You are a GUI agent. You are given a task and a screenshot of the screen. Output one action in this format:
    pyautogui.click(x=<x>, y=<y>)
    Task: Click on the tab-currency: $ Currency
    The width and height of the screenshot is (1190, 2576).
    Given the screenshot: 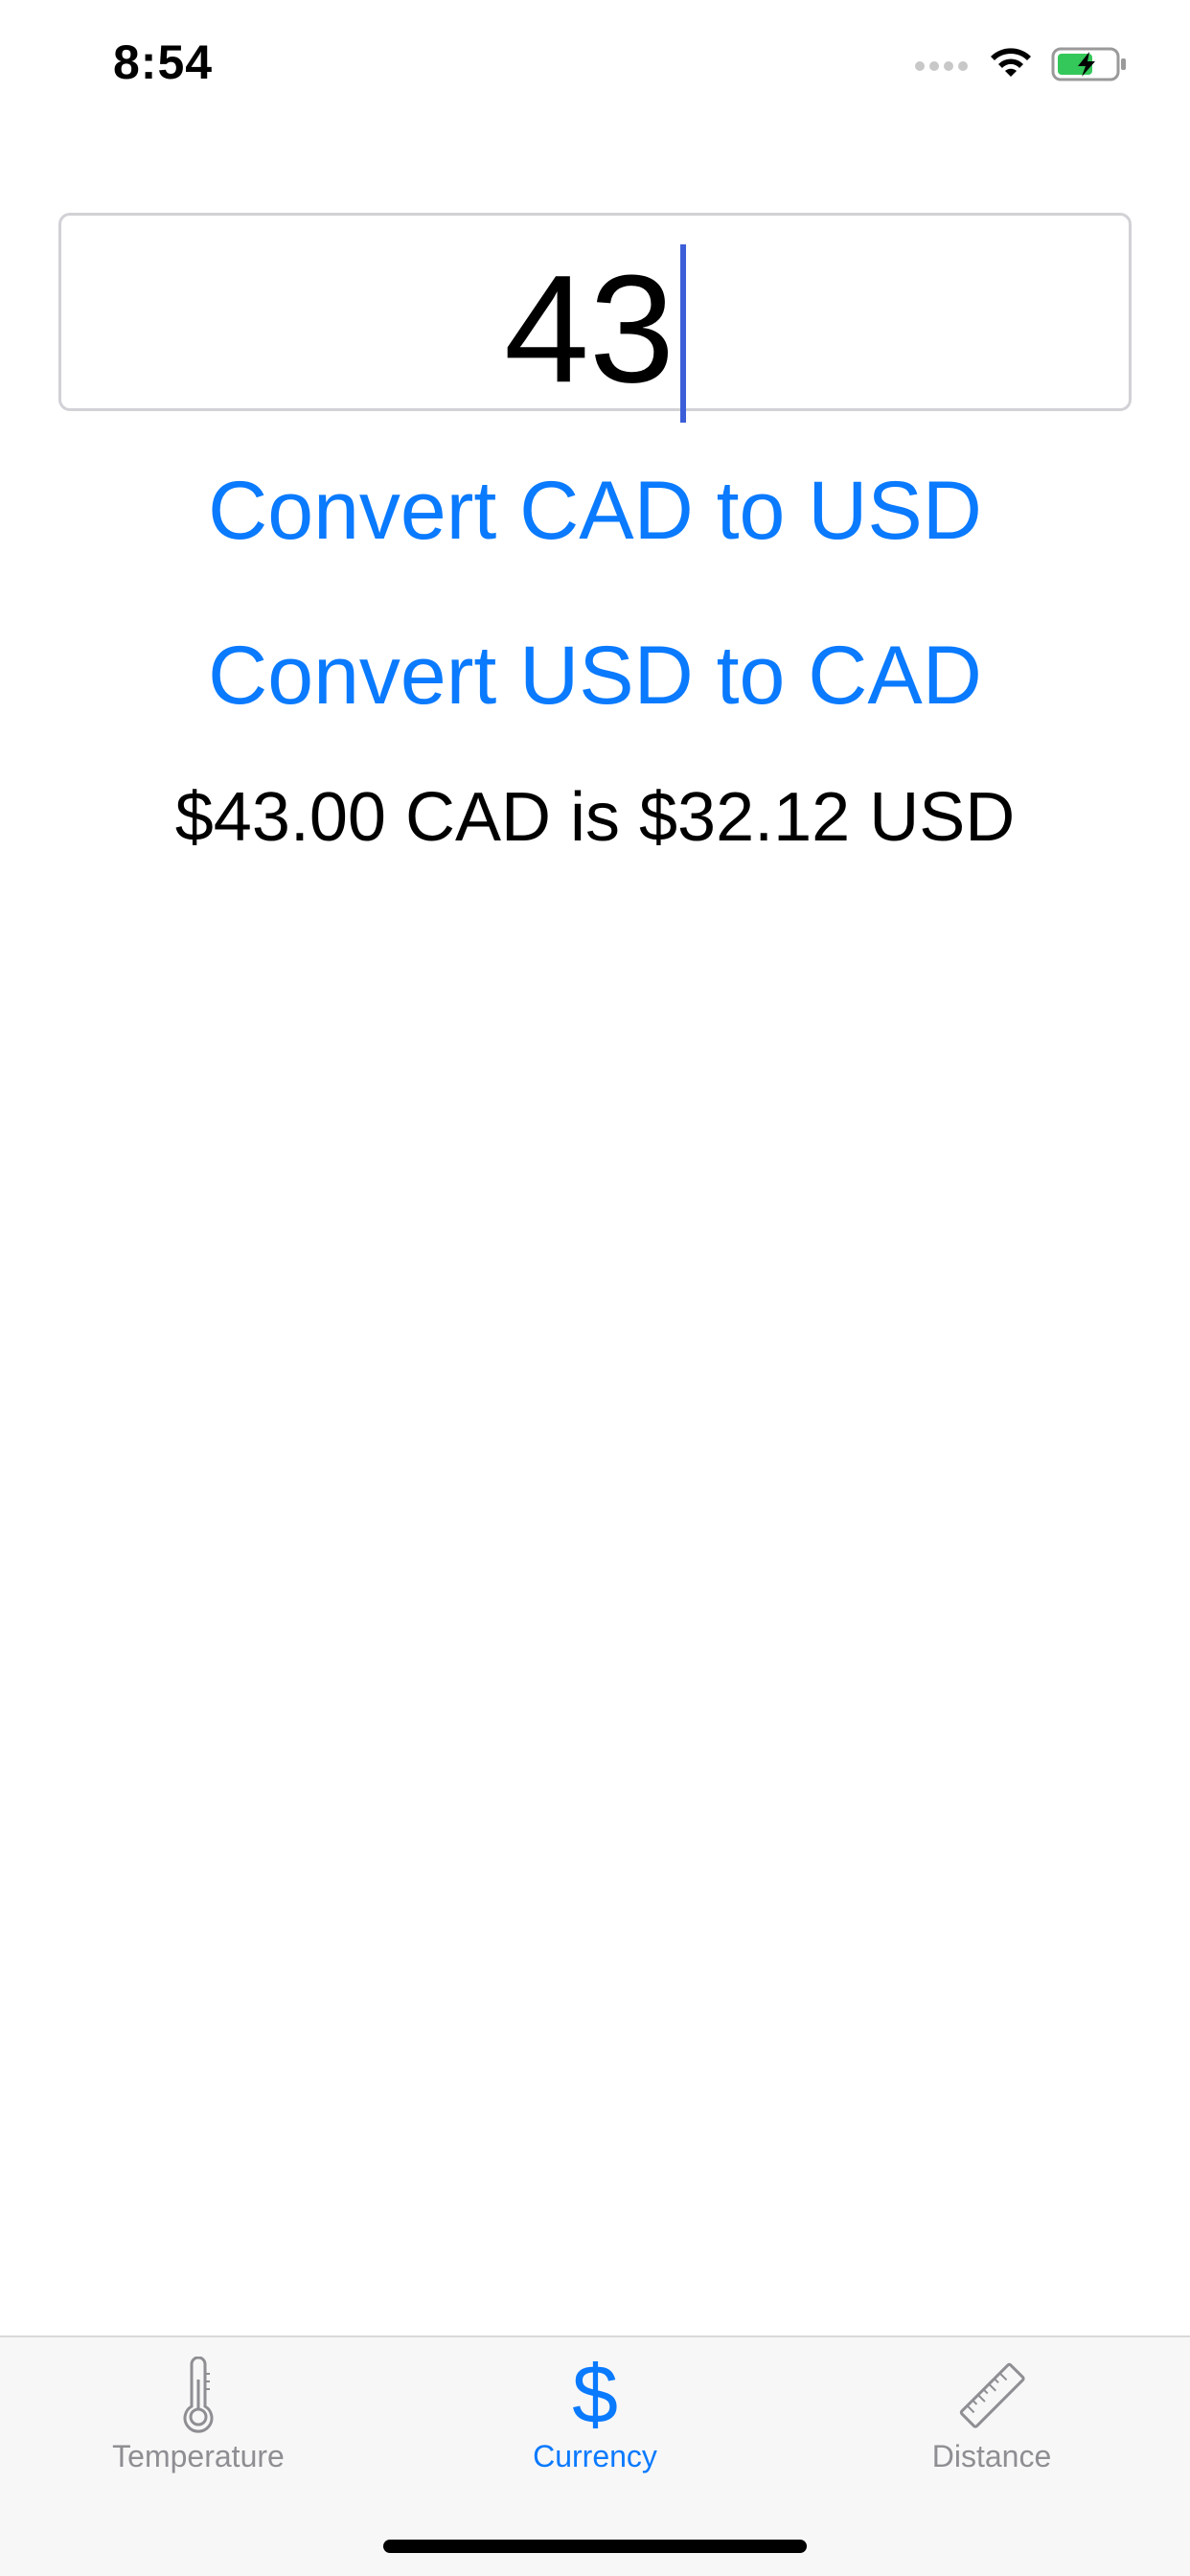 What is the action you would take?
    pyautogui.click(x=595, y=2418)
    